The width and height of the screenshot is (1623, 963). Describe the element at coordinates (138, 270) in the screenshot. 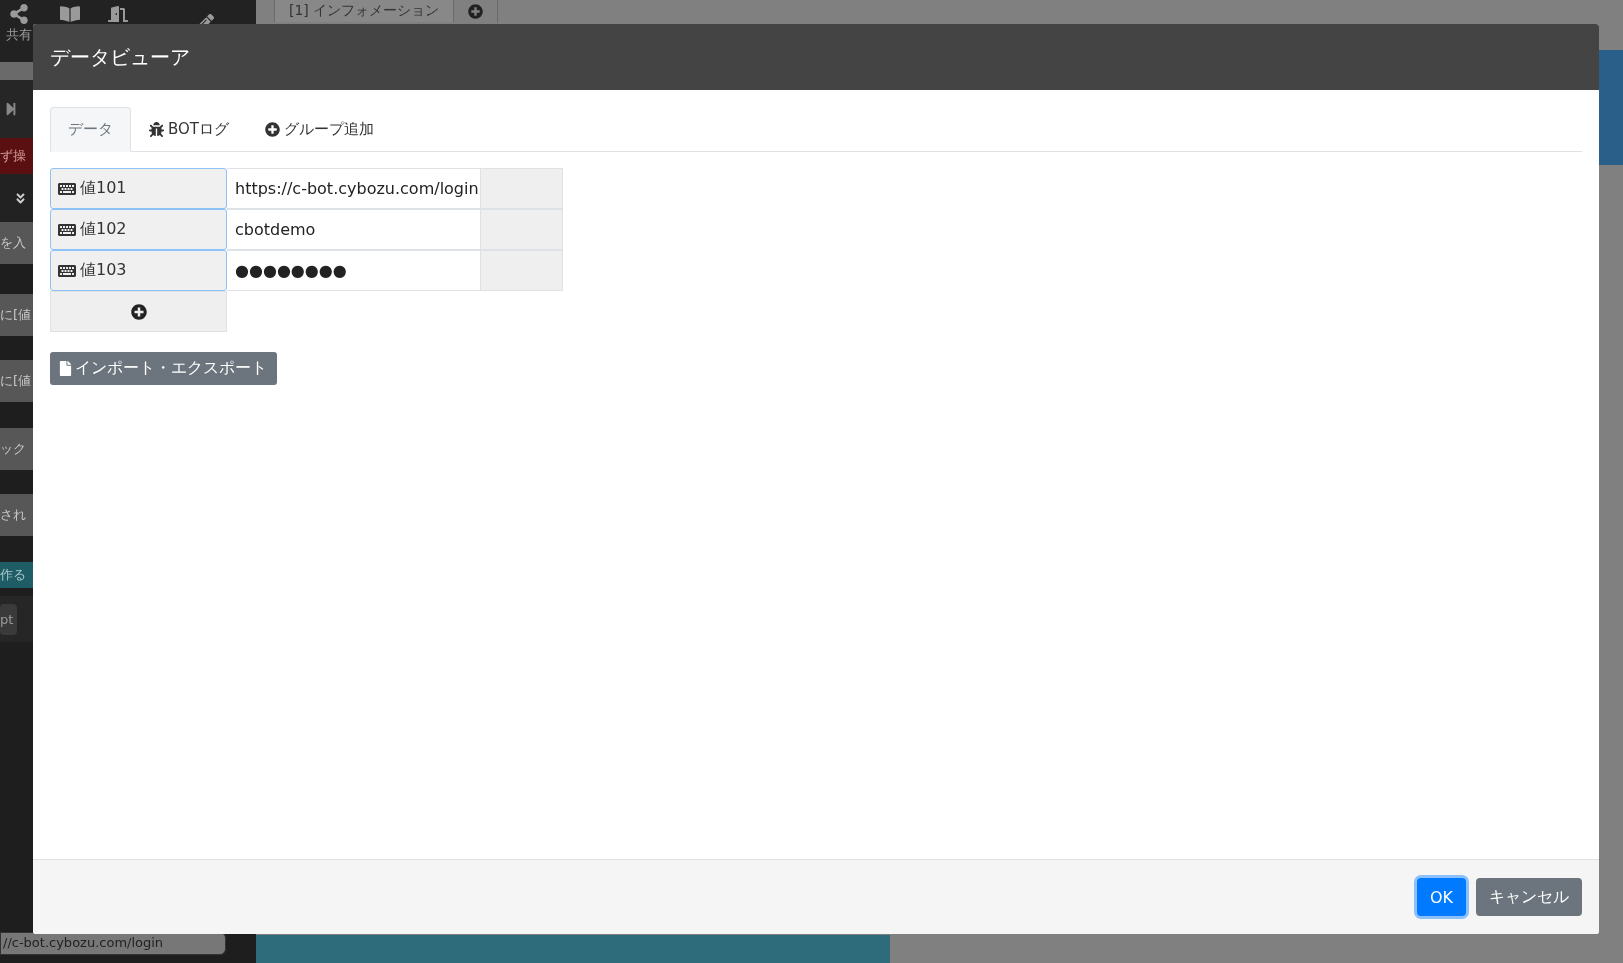

I see `variable-name-cell: 値103` at that location.